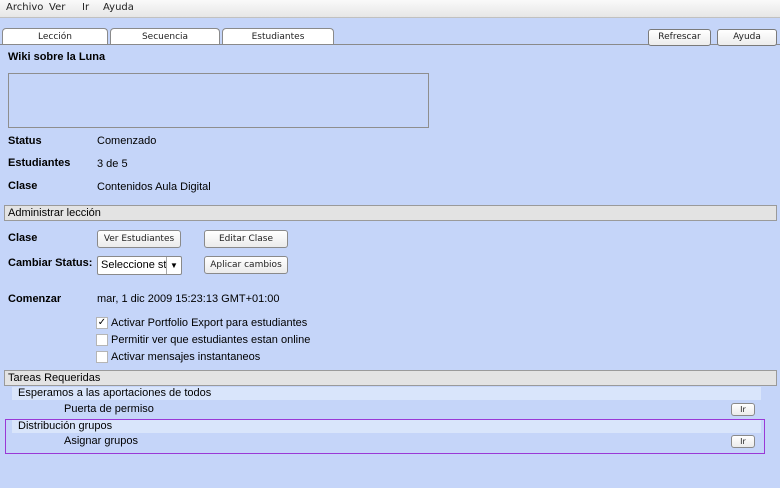 The width and height of the screenshot is (780, 488). I want to click on admin-section-header: Administrar lección, so click(390, 213).